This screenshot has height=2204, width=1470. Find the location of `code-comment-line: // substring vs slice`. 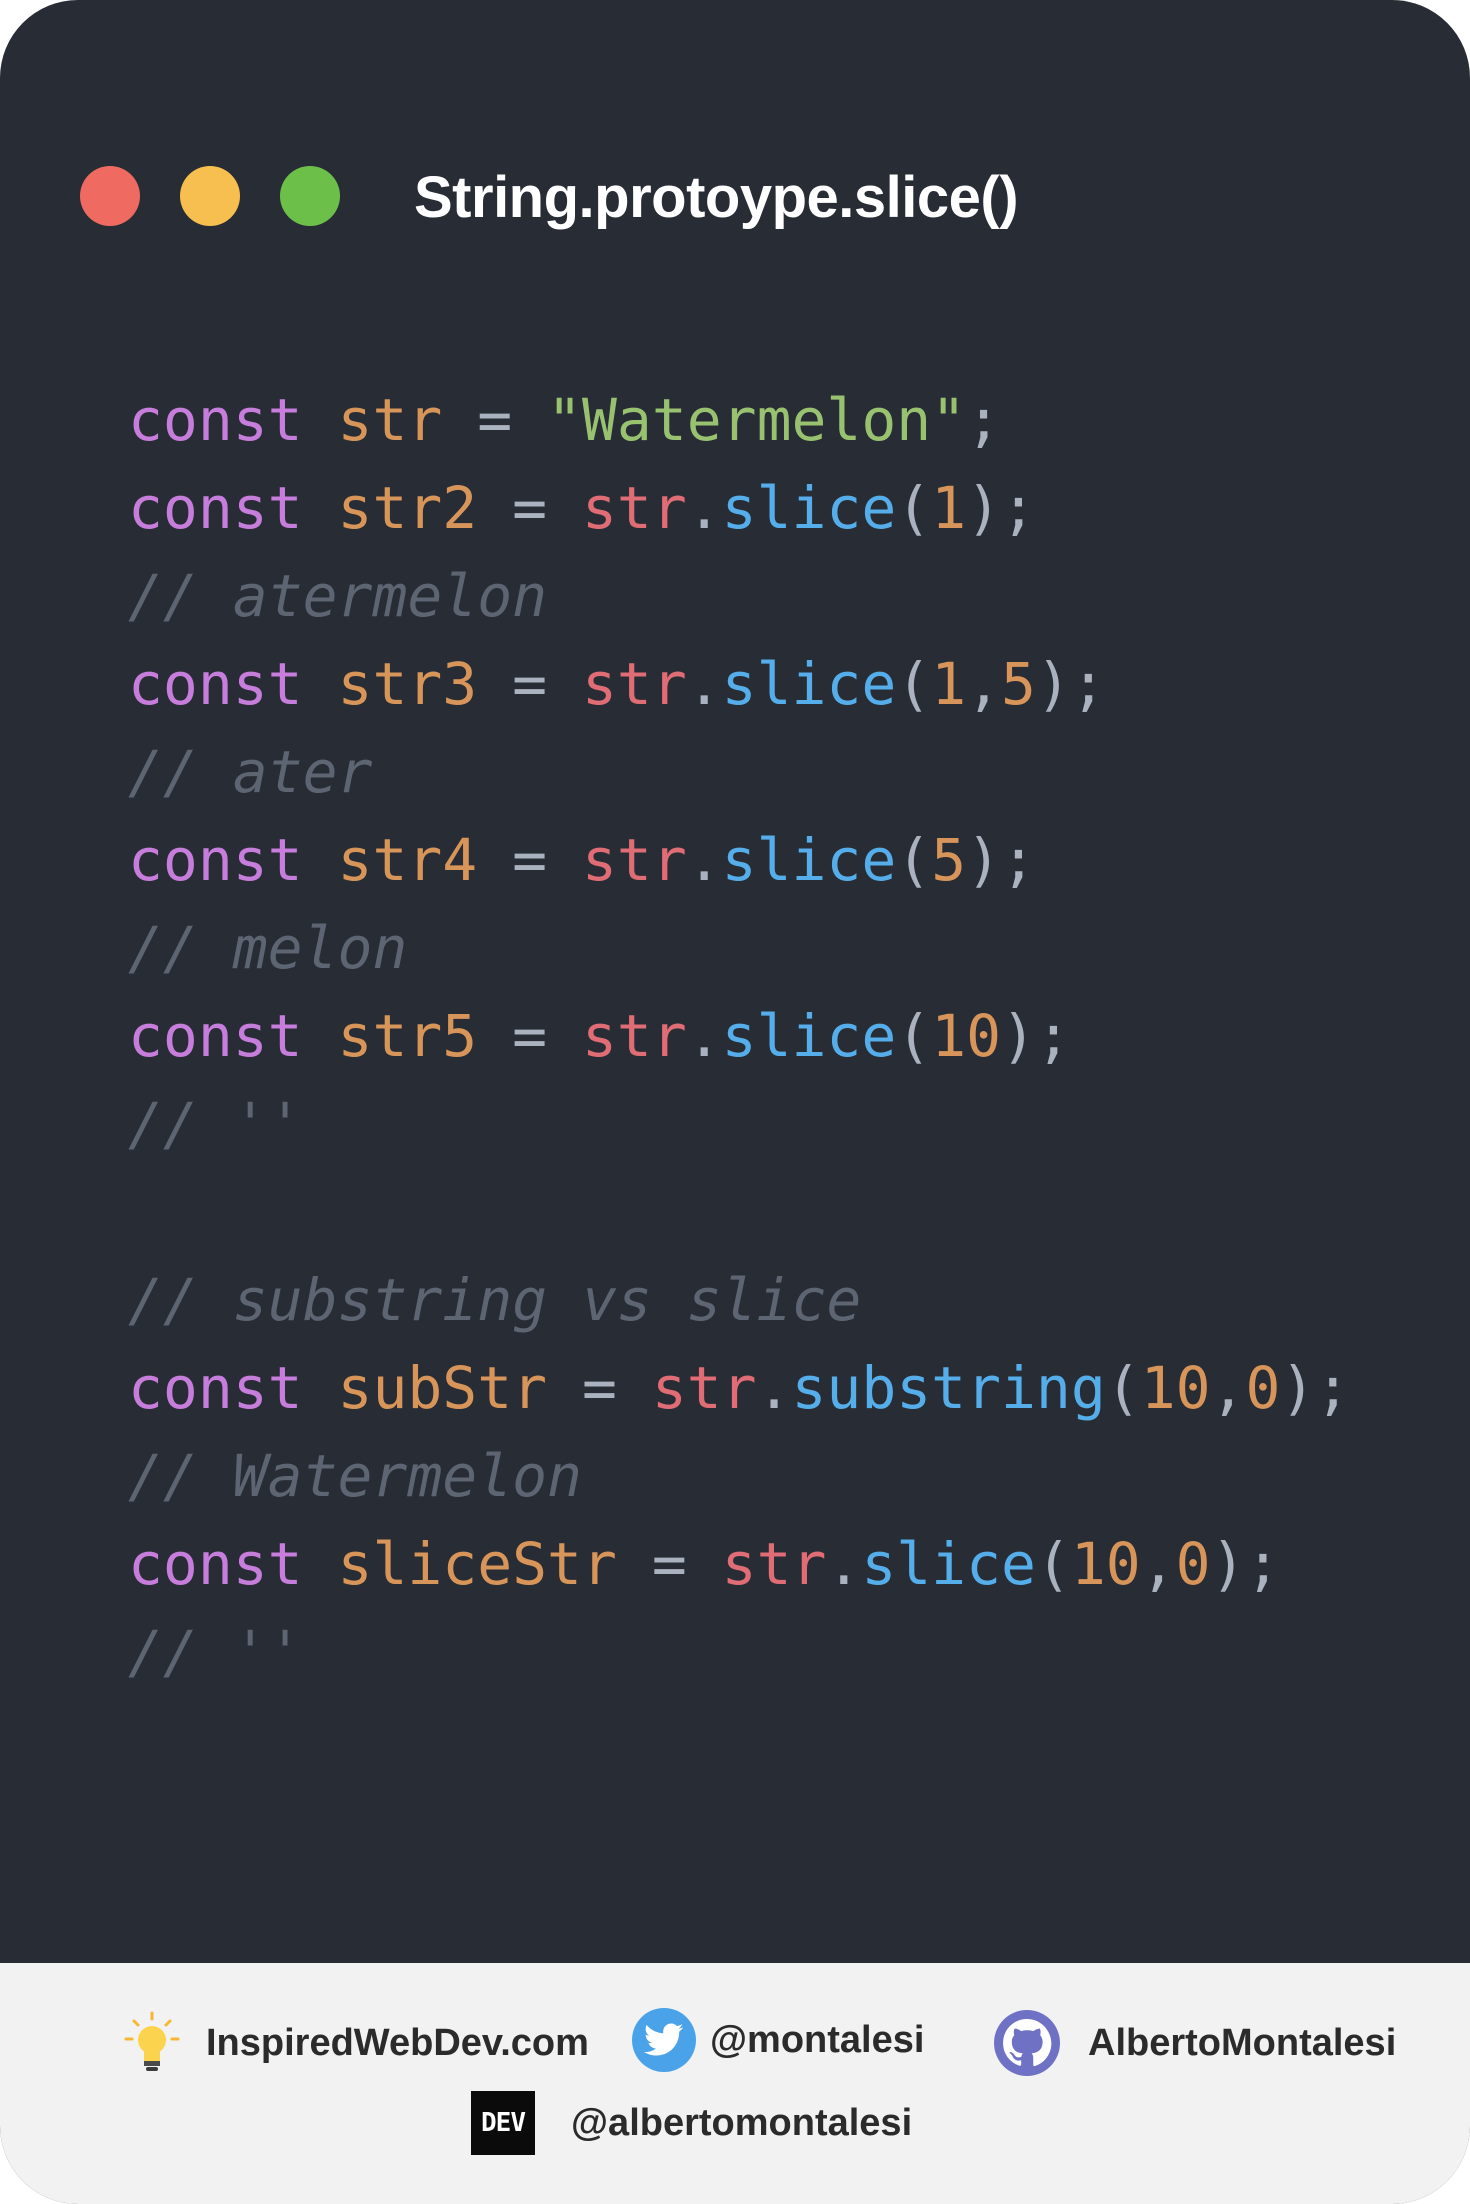

code-comment-line: // substring vs slice is located at coordinates (788, 1300).